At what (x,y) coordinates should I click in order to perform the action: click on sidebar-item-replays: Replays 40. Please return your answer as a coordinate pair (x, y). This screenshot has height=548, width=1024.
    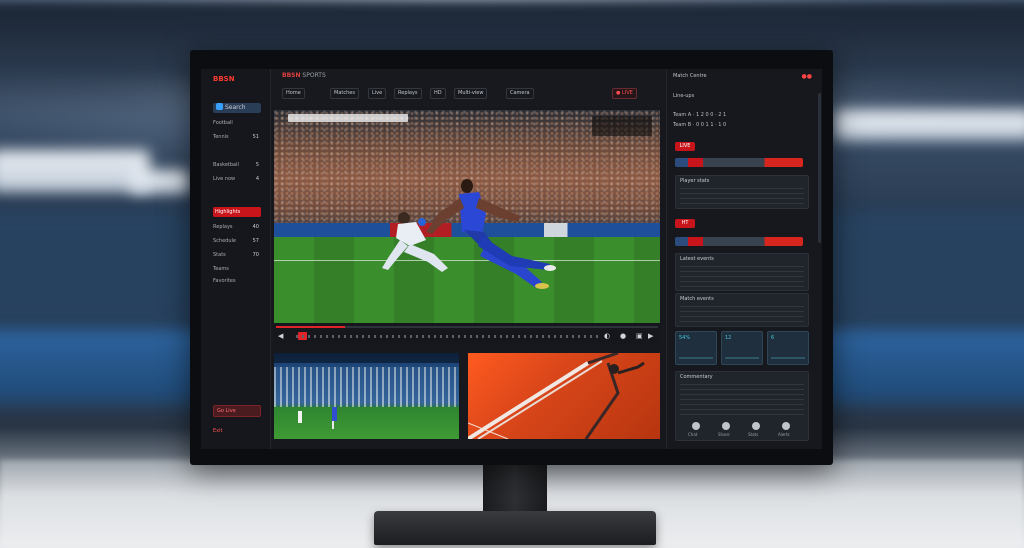
    Looking at the image, I should click on (237, 227).